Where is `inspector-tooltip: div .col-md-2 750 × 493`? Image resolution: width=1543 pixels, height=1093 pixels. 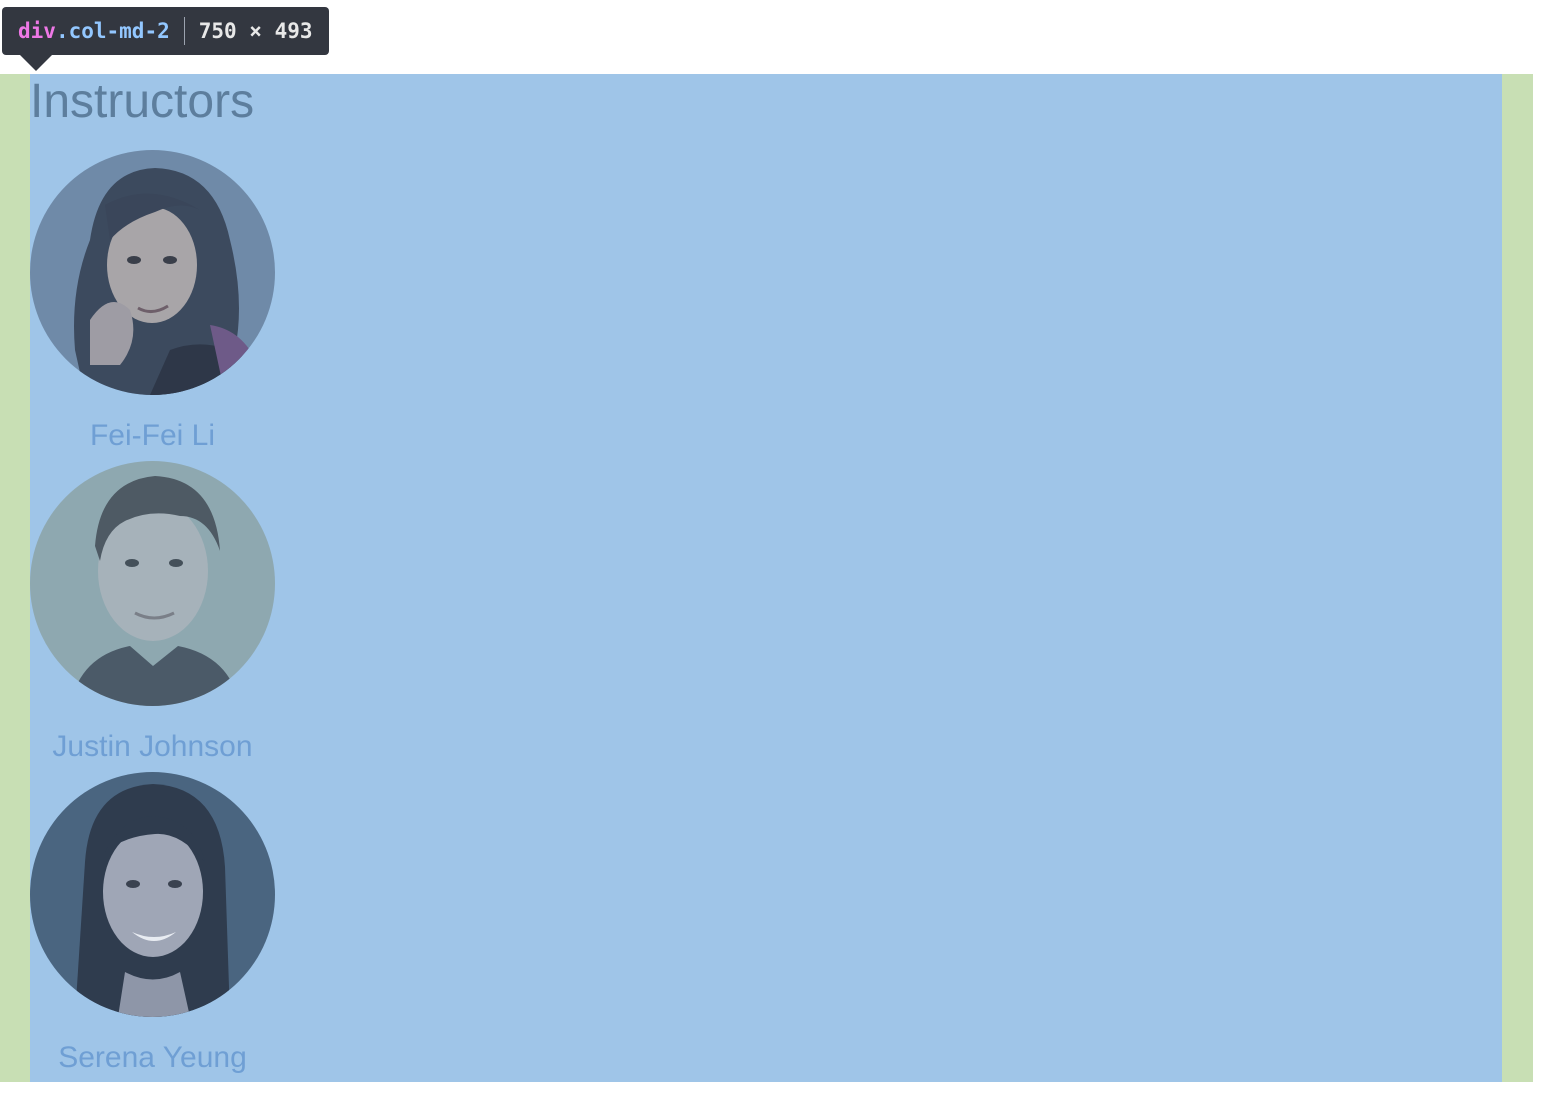
inspector-tooltip: div .col-md-2 750 × 493 is located at coordinates (165, 39).